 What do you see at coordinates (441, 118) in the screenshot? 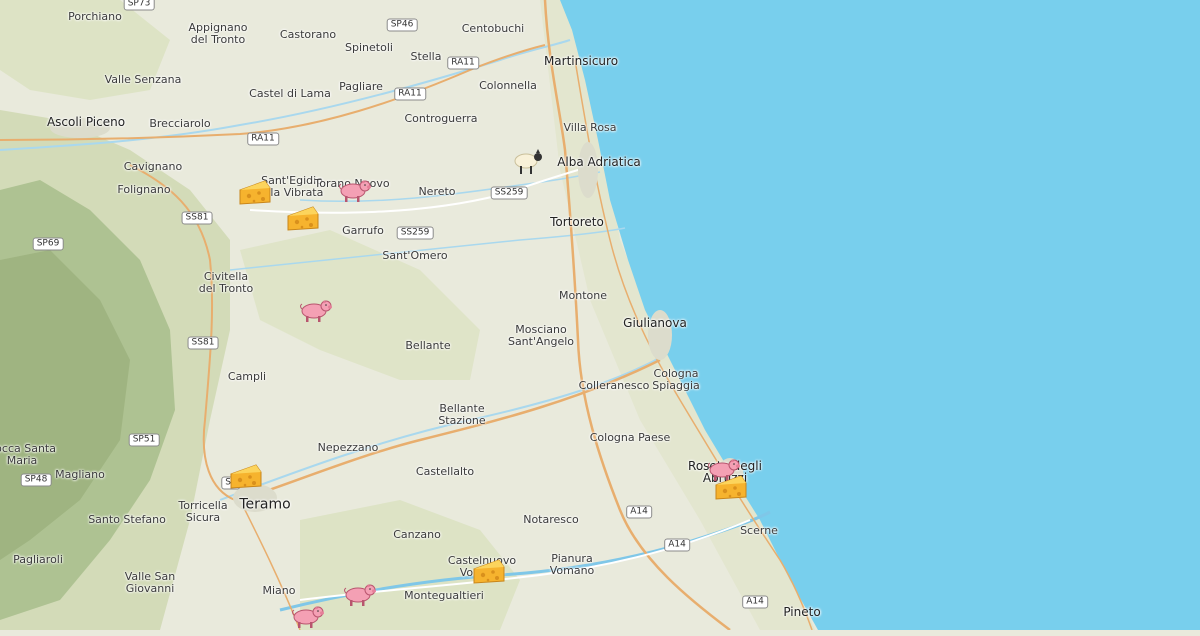
I see `place-label-controguerra: Controguerra` at bounding box center [441, 118].